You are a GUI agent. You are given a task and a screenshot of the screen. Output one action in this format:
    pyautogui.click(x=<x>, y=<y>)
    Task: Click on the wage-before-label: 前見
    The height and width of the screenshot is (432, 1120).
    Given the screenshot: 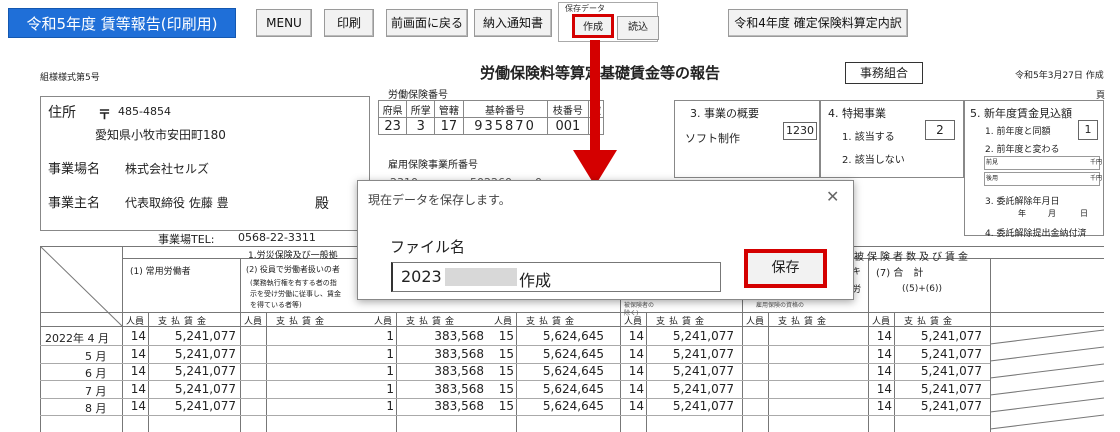 What is the action you would take?
    pyautogui.click(x=992, y=162)
    